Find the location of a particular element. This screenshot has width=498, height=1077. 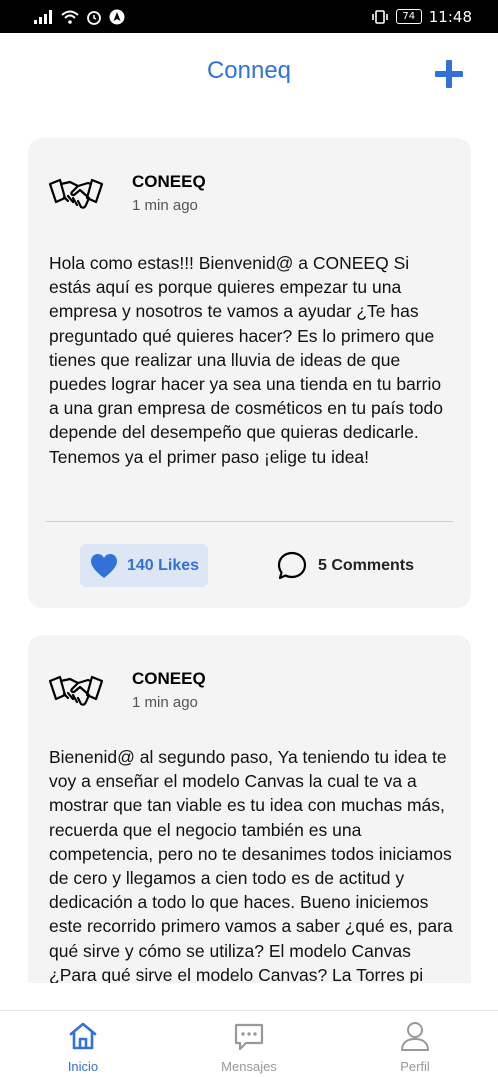

status-icons-left is located at coordinates (79, 17).